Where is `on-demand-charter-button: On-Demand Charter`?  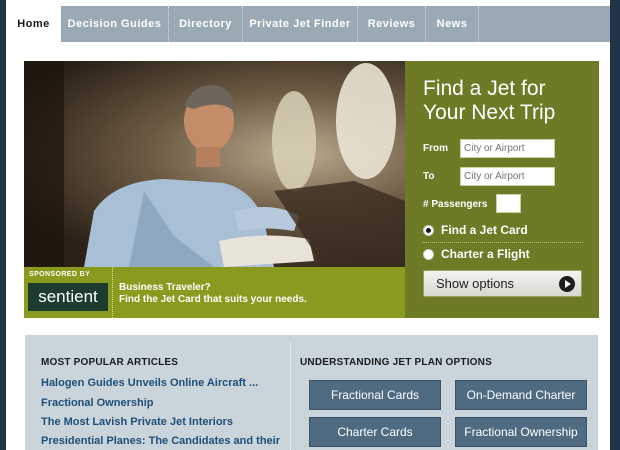 on-demand-charter-button: On-Demand Charter is located at coordinates (521, 395).